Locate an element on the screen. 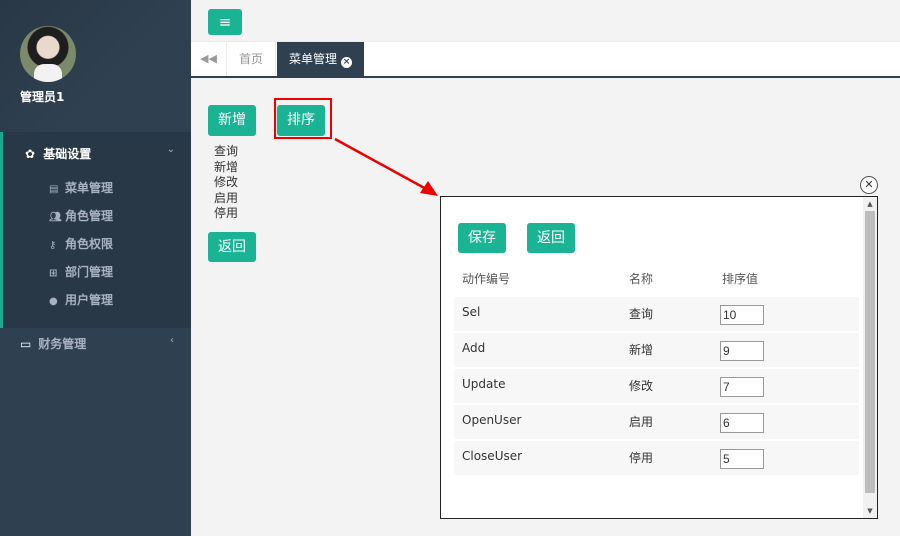  action-code-cell: Update is located at coordinates (484, 384).